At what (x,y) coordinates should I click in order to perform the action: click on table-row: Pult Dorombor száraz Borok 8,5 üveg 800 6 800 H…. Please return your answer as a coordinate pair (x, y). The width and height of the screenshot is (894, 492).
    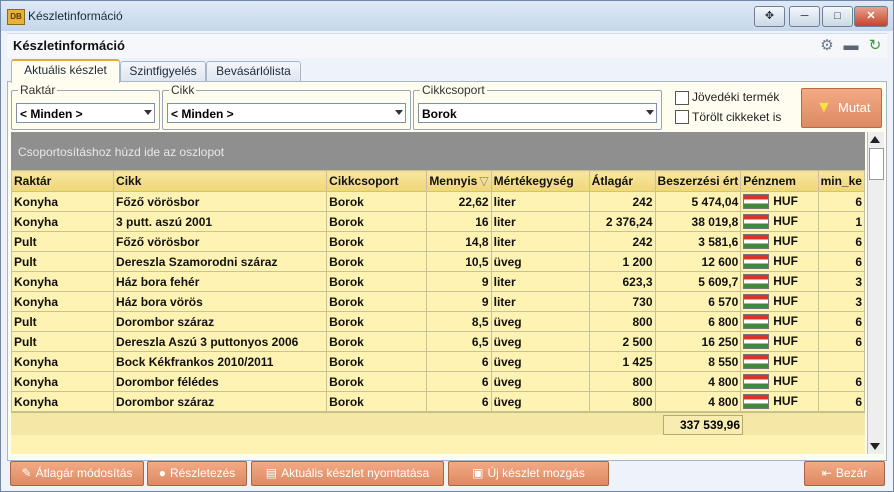
    Looking at the image, I should click on (438, 321).